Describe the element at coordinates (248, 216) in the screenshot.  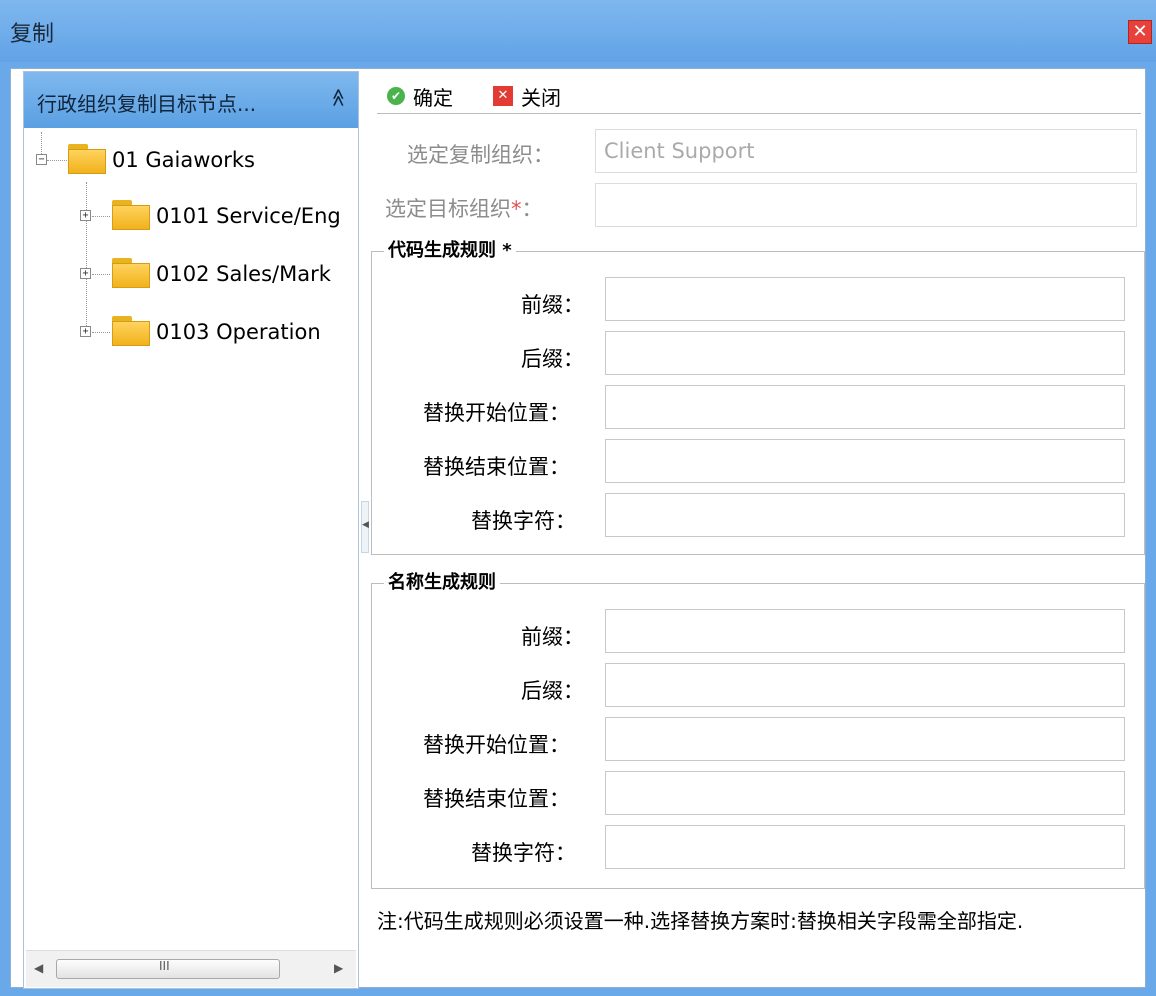
I see `tree-node-label: 0101 Service/Eng` at that location.